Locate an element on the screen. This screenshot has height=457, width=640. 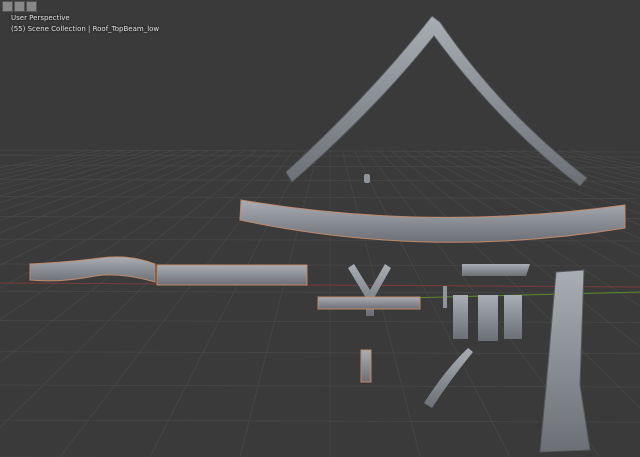
overlay-icon is located at coordinates (31, 6).